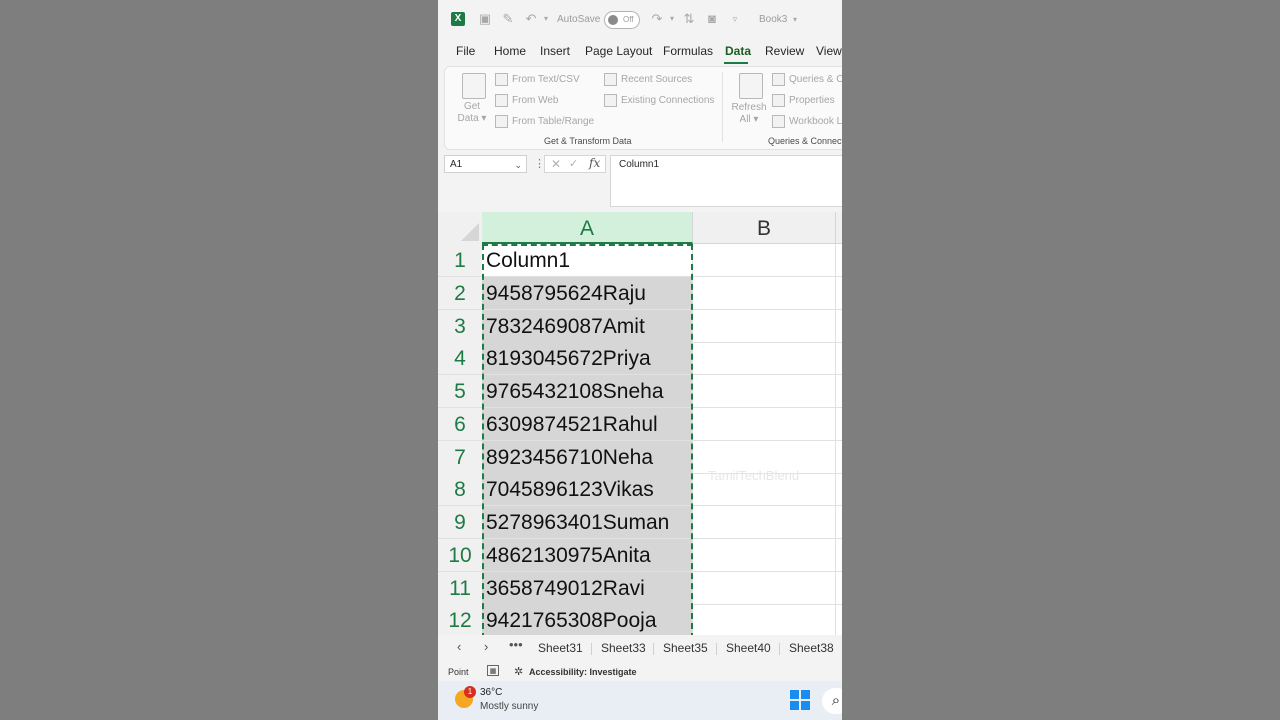 The image size is (1280, 720). Describe the element at coordinates (460, 260) in the screenshot. I see `row-header: 1` at that location.